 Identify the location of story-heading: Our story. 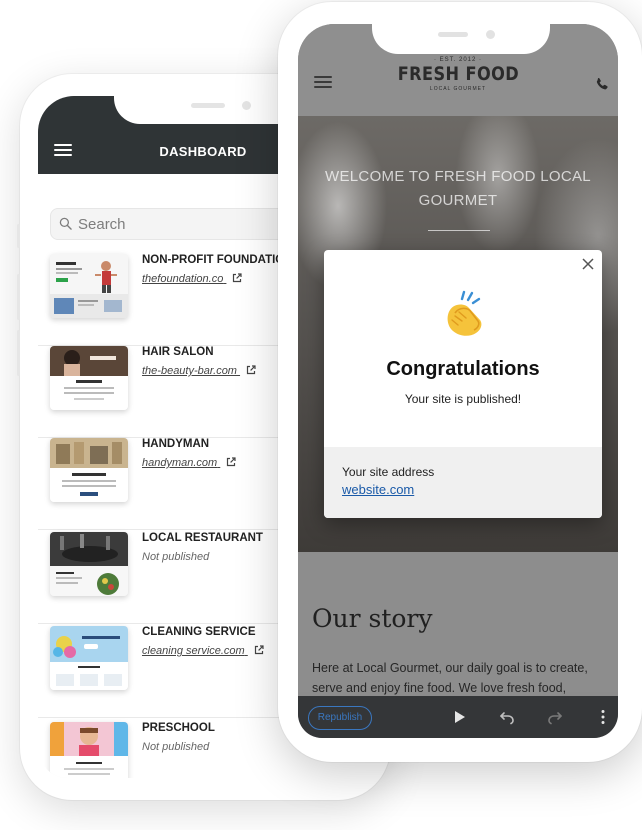
(372, 618).